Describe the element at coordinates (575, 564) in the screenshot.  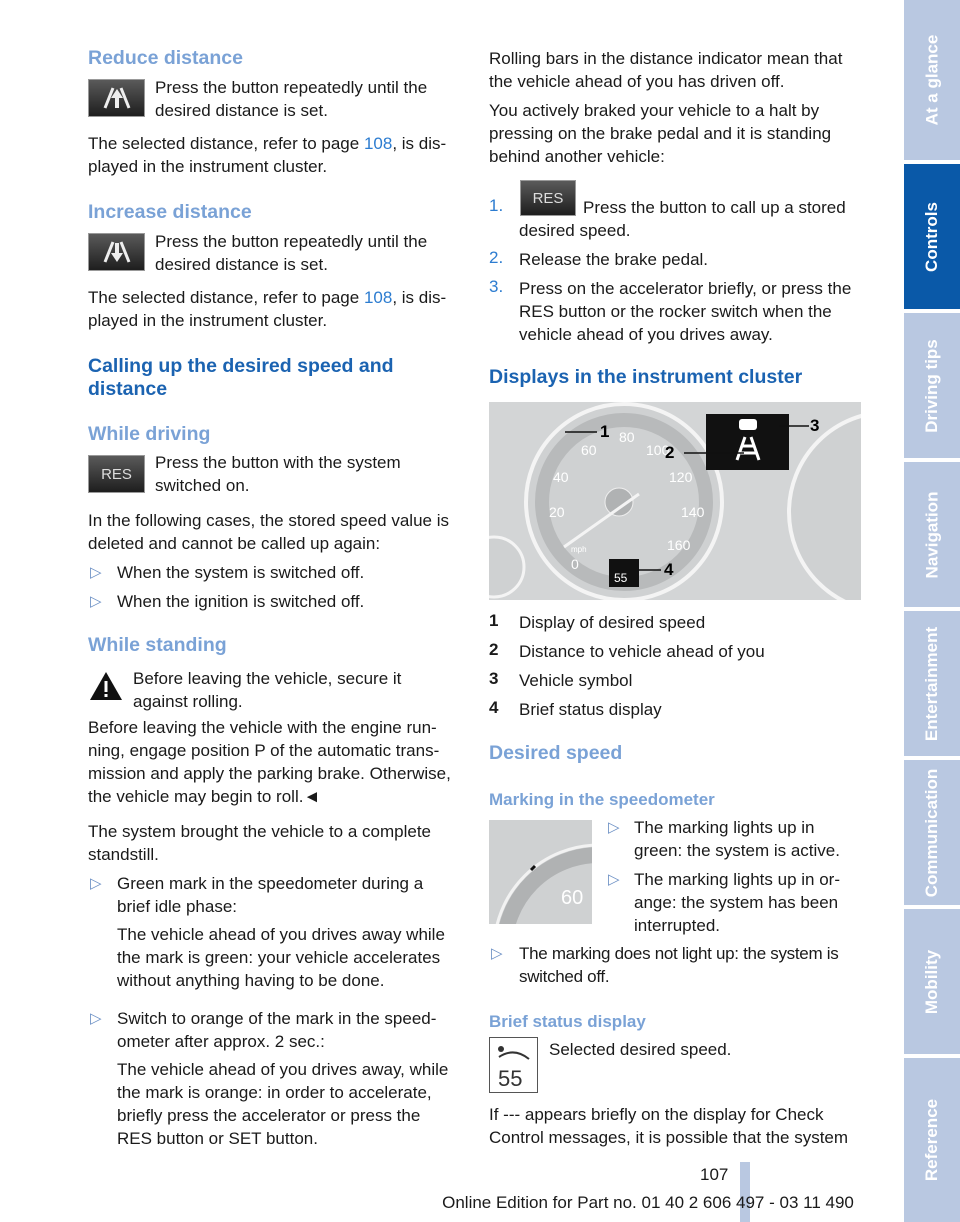
I see `tick-label: 0` at that location.